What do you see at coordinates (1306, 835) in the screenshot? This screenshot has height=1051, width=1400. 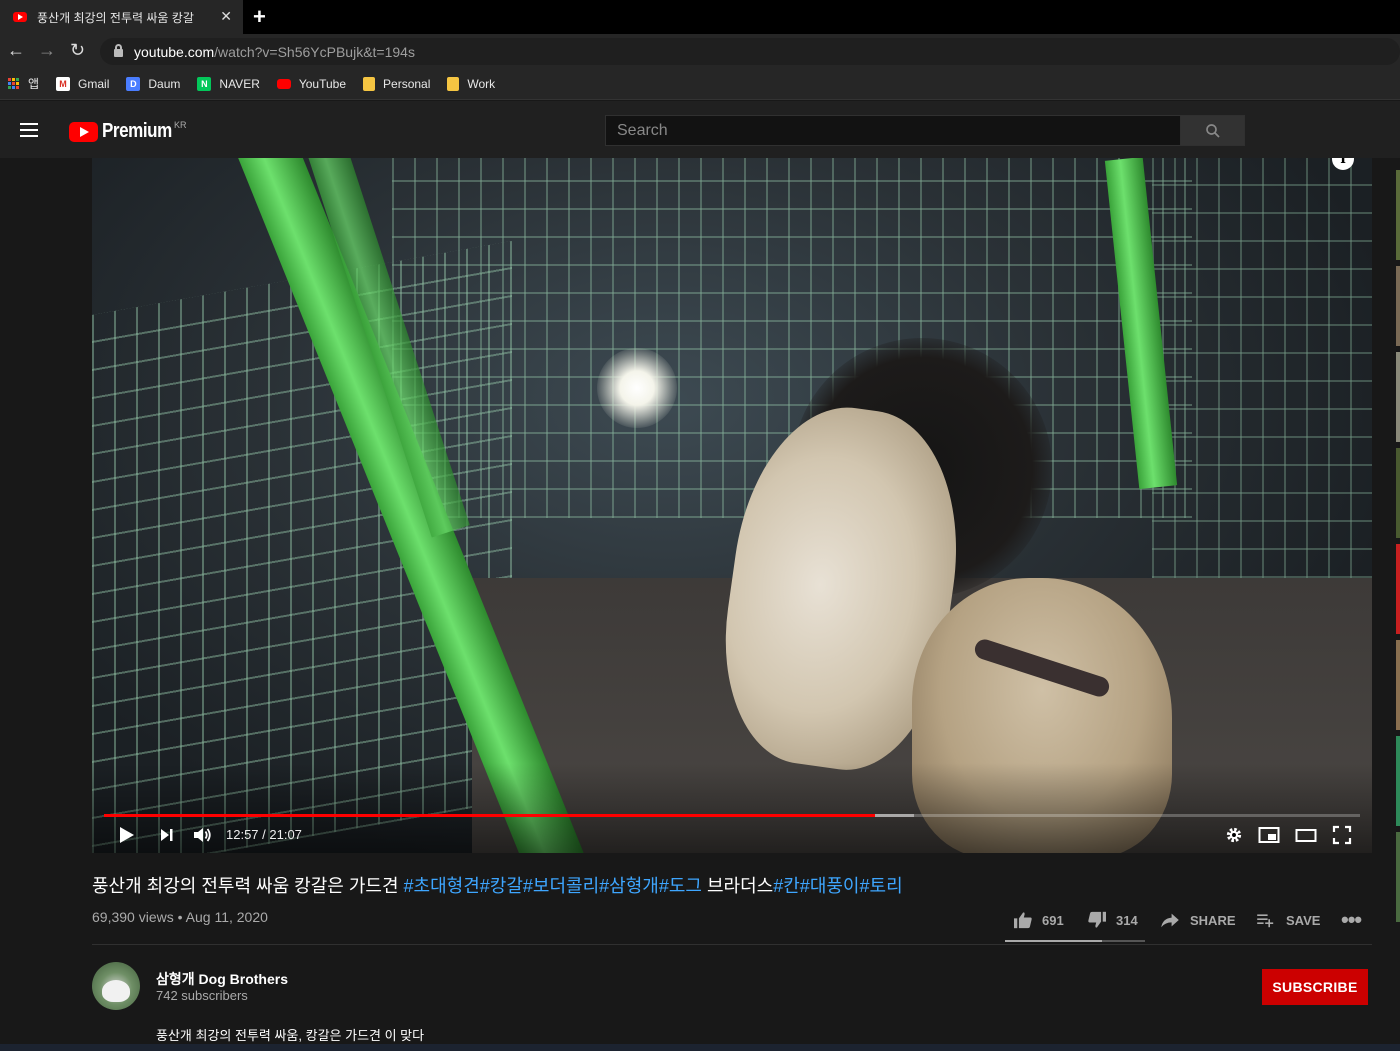 I see `theater-mode-icon` at bounding box center [1306, 835].